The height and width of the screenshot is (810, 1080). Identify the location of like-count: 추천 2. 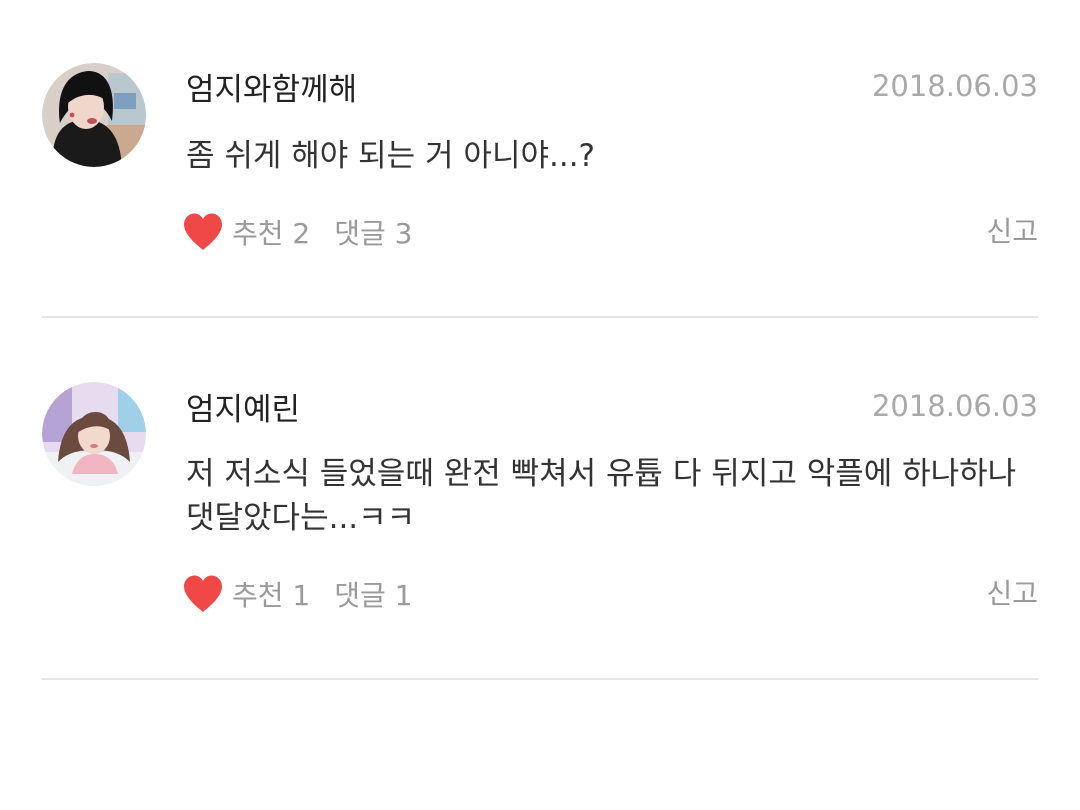
(271, 232).